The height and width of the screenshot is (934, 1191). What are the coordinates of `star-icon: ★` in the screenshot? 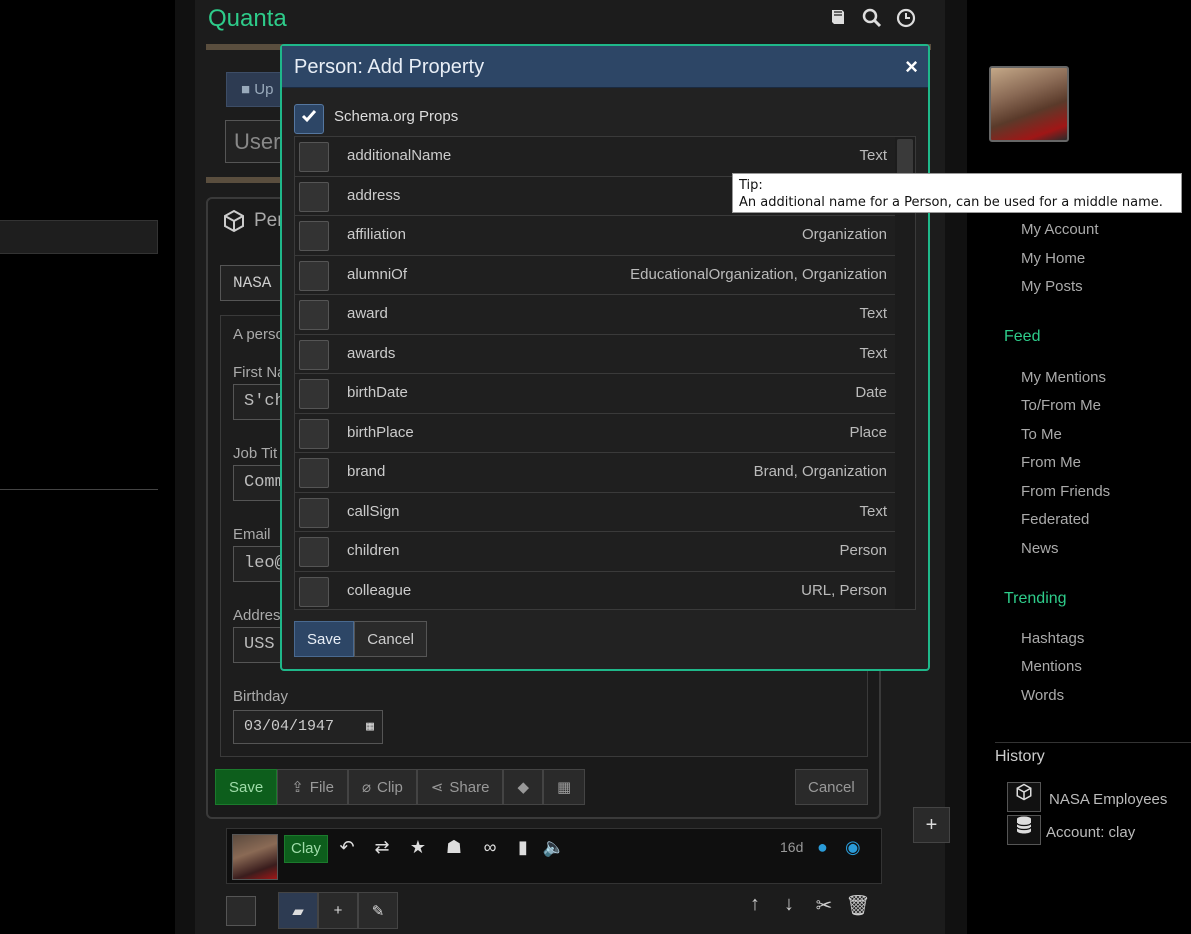 It's located at (418, 847).